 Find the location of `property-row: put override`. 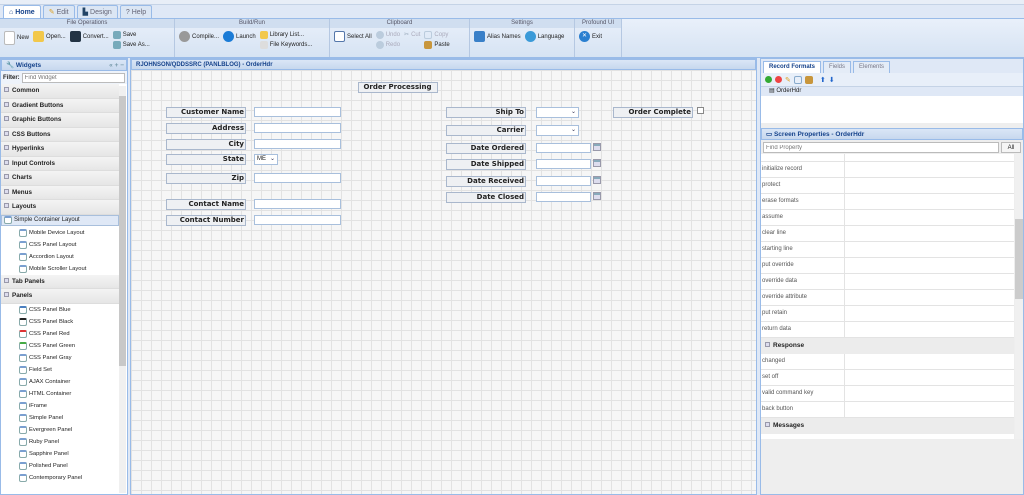

property-row: put override is located at coordinates (887, 266).